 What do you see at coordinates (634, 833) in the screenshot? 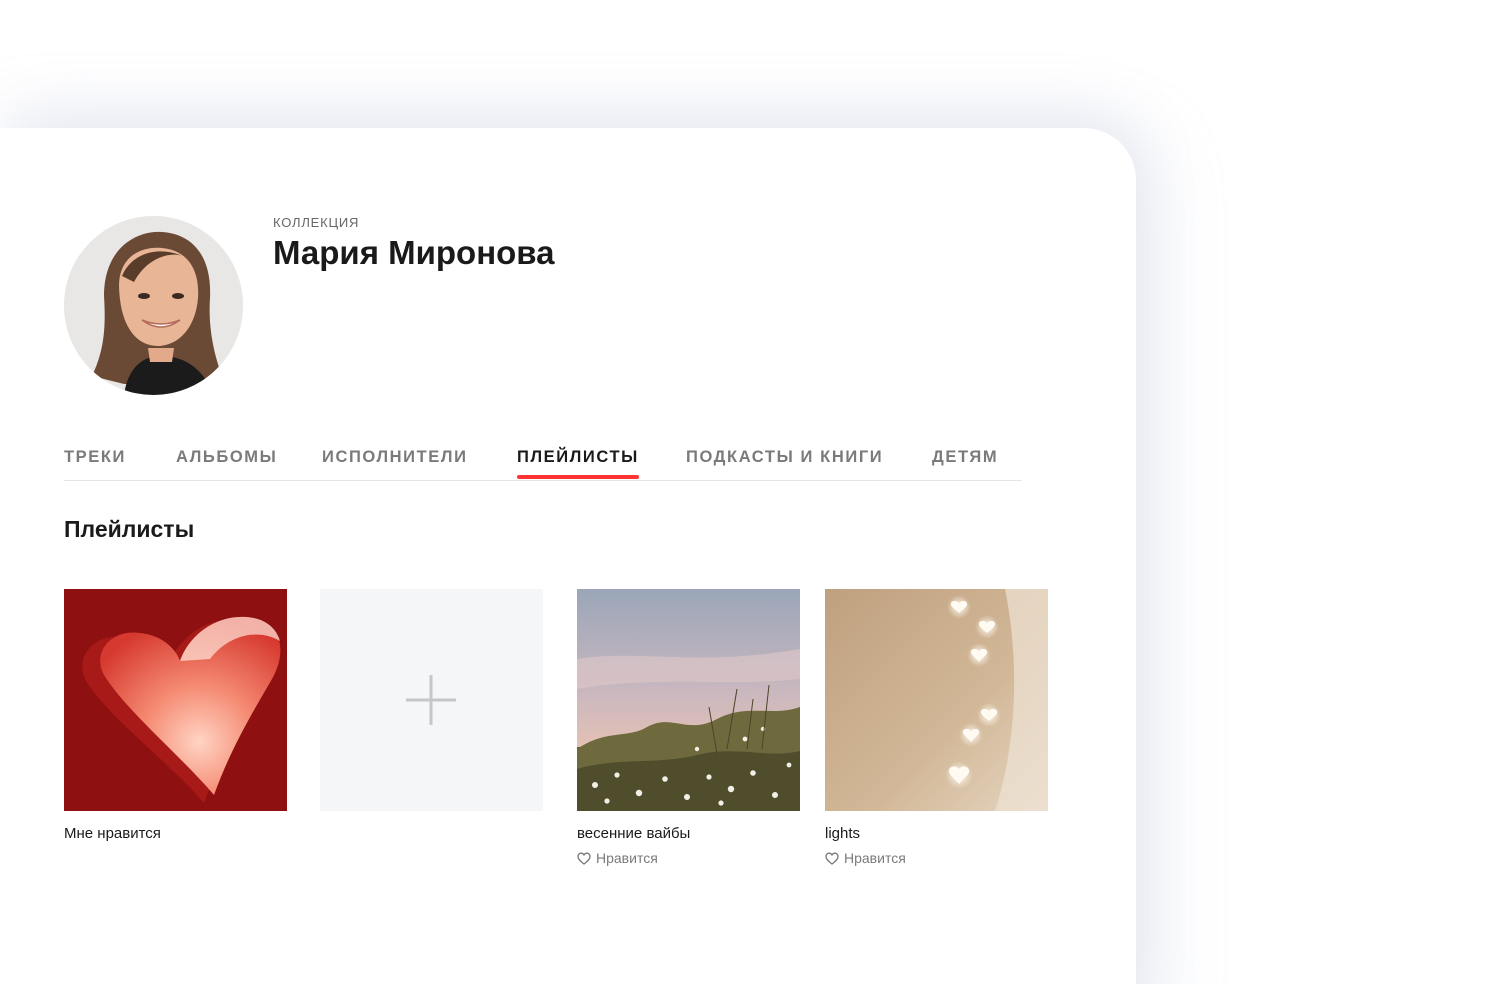
I see `playlist-name: весенние вайбы` at bounding box center [634, 833].